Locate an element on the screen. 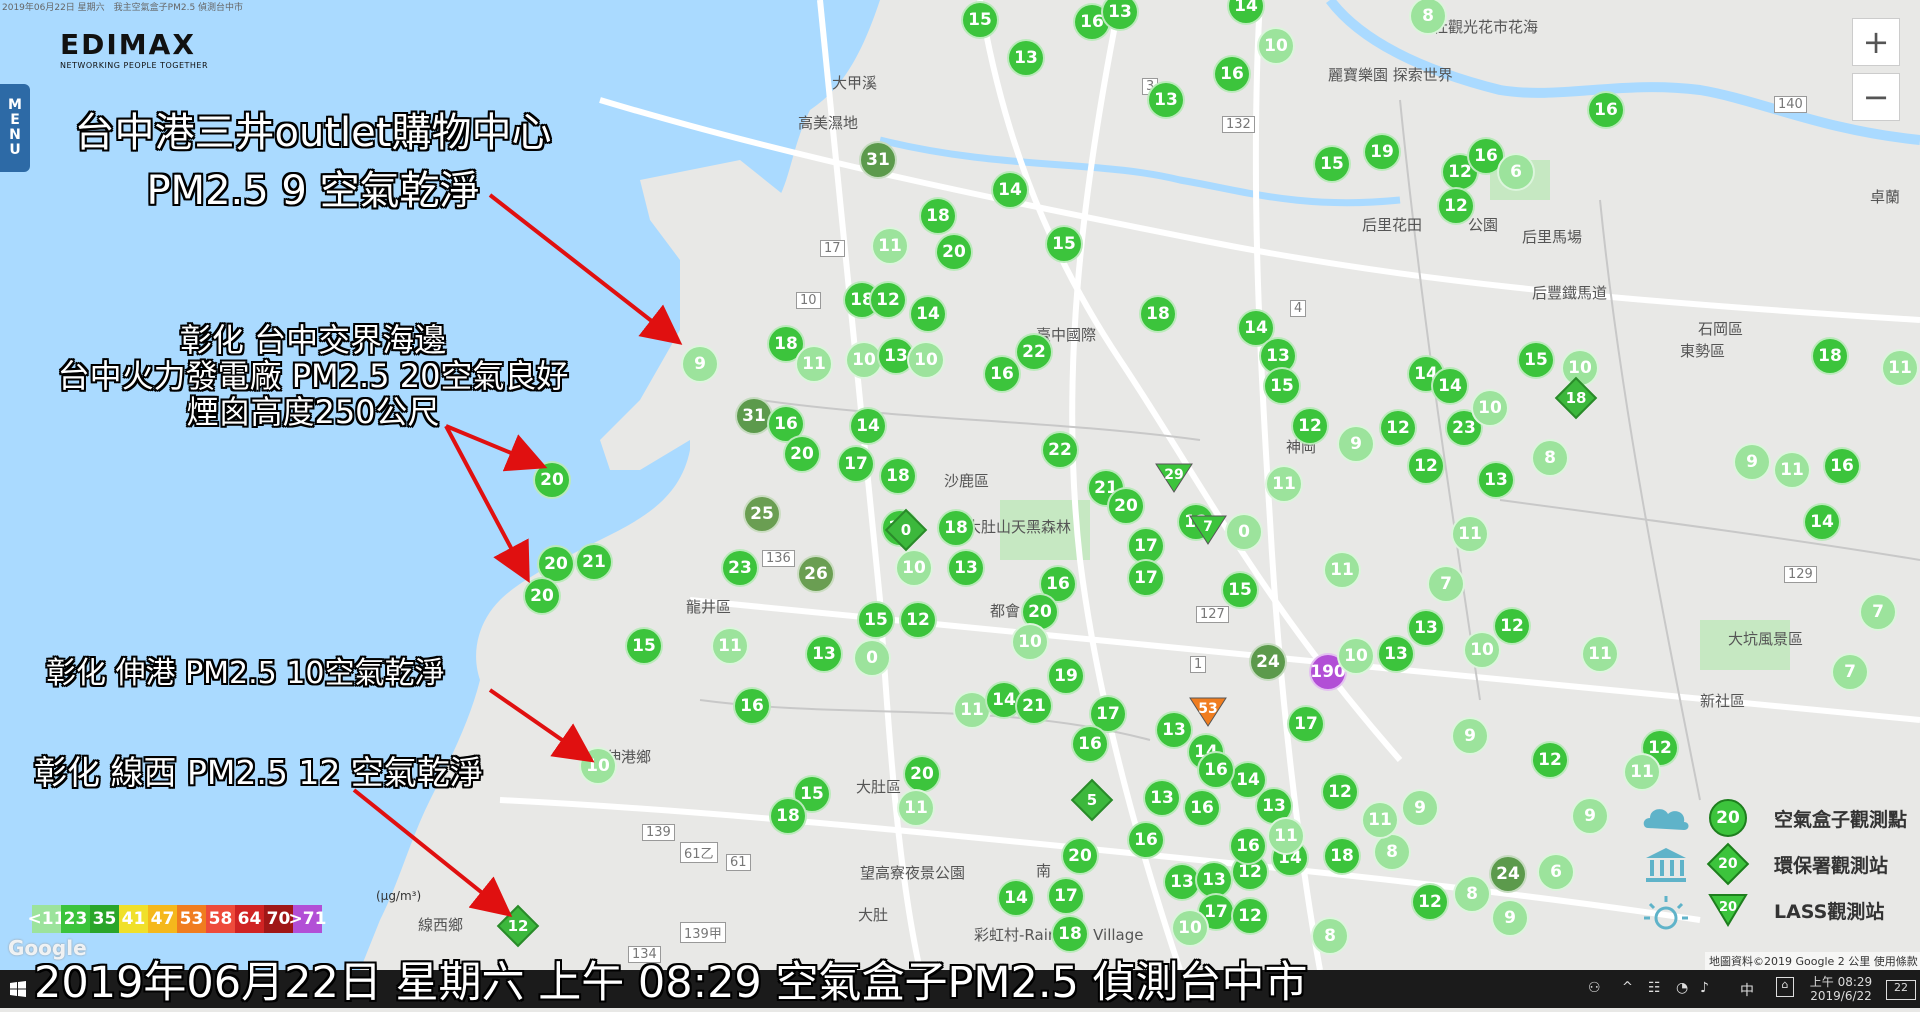  tray-chevron-icon: ^ is located at coordinates (1627, 987).